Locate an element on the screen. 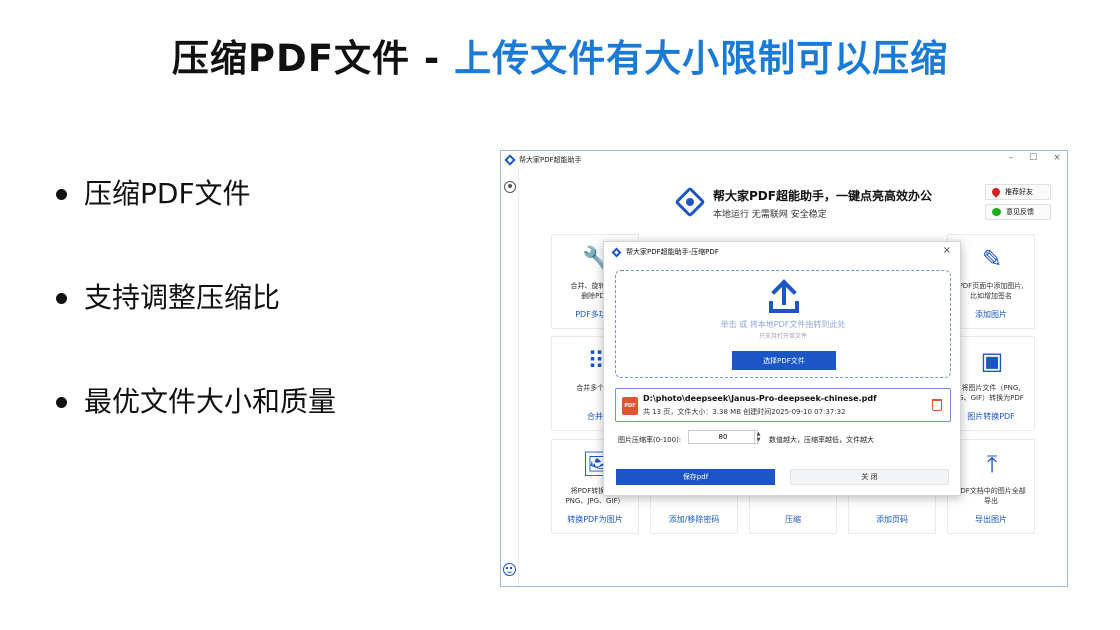  window-title: 帮大家PDF超能助手 is located at coordinates (550, 160).